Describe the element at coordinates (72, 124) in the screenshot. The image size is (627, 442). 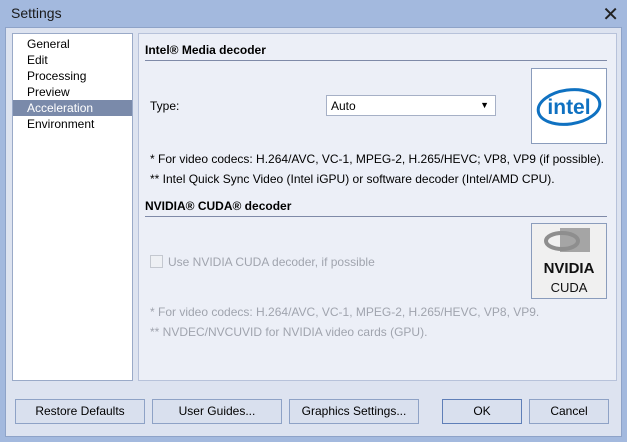
I see `sidebar-item-environment: Environment` at that location.